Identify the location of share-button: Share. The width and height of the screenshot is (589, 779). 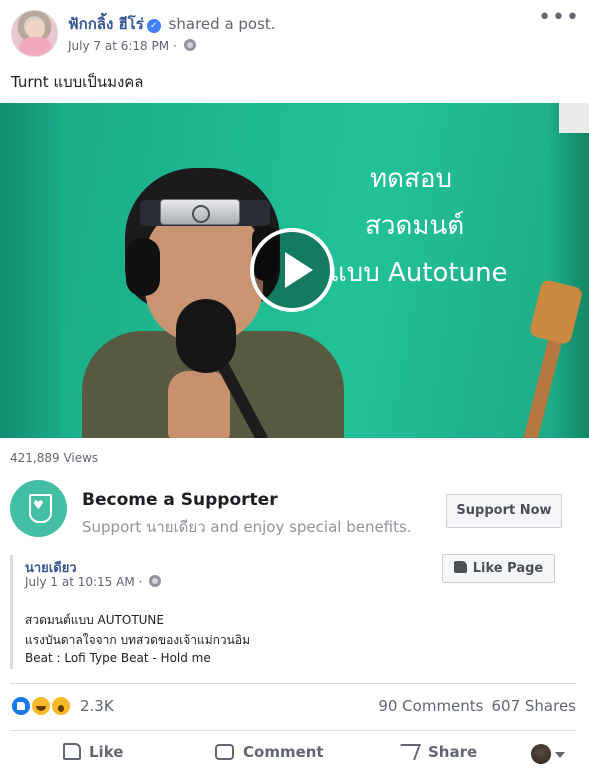
(436, 752).